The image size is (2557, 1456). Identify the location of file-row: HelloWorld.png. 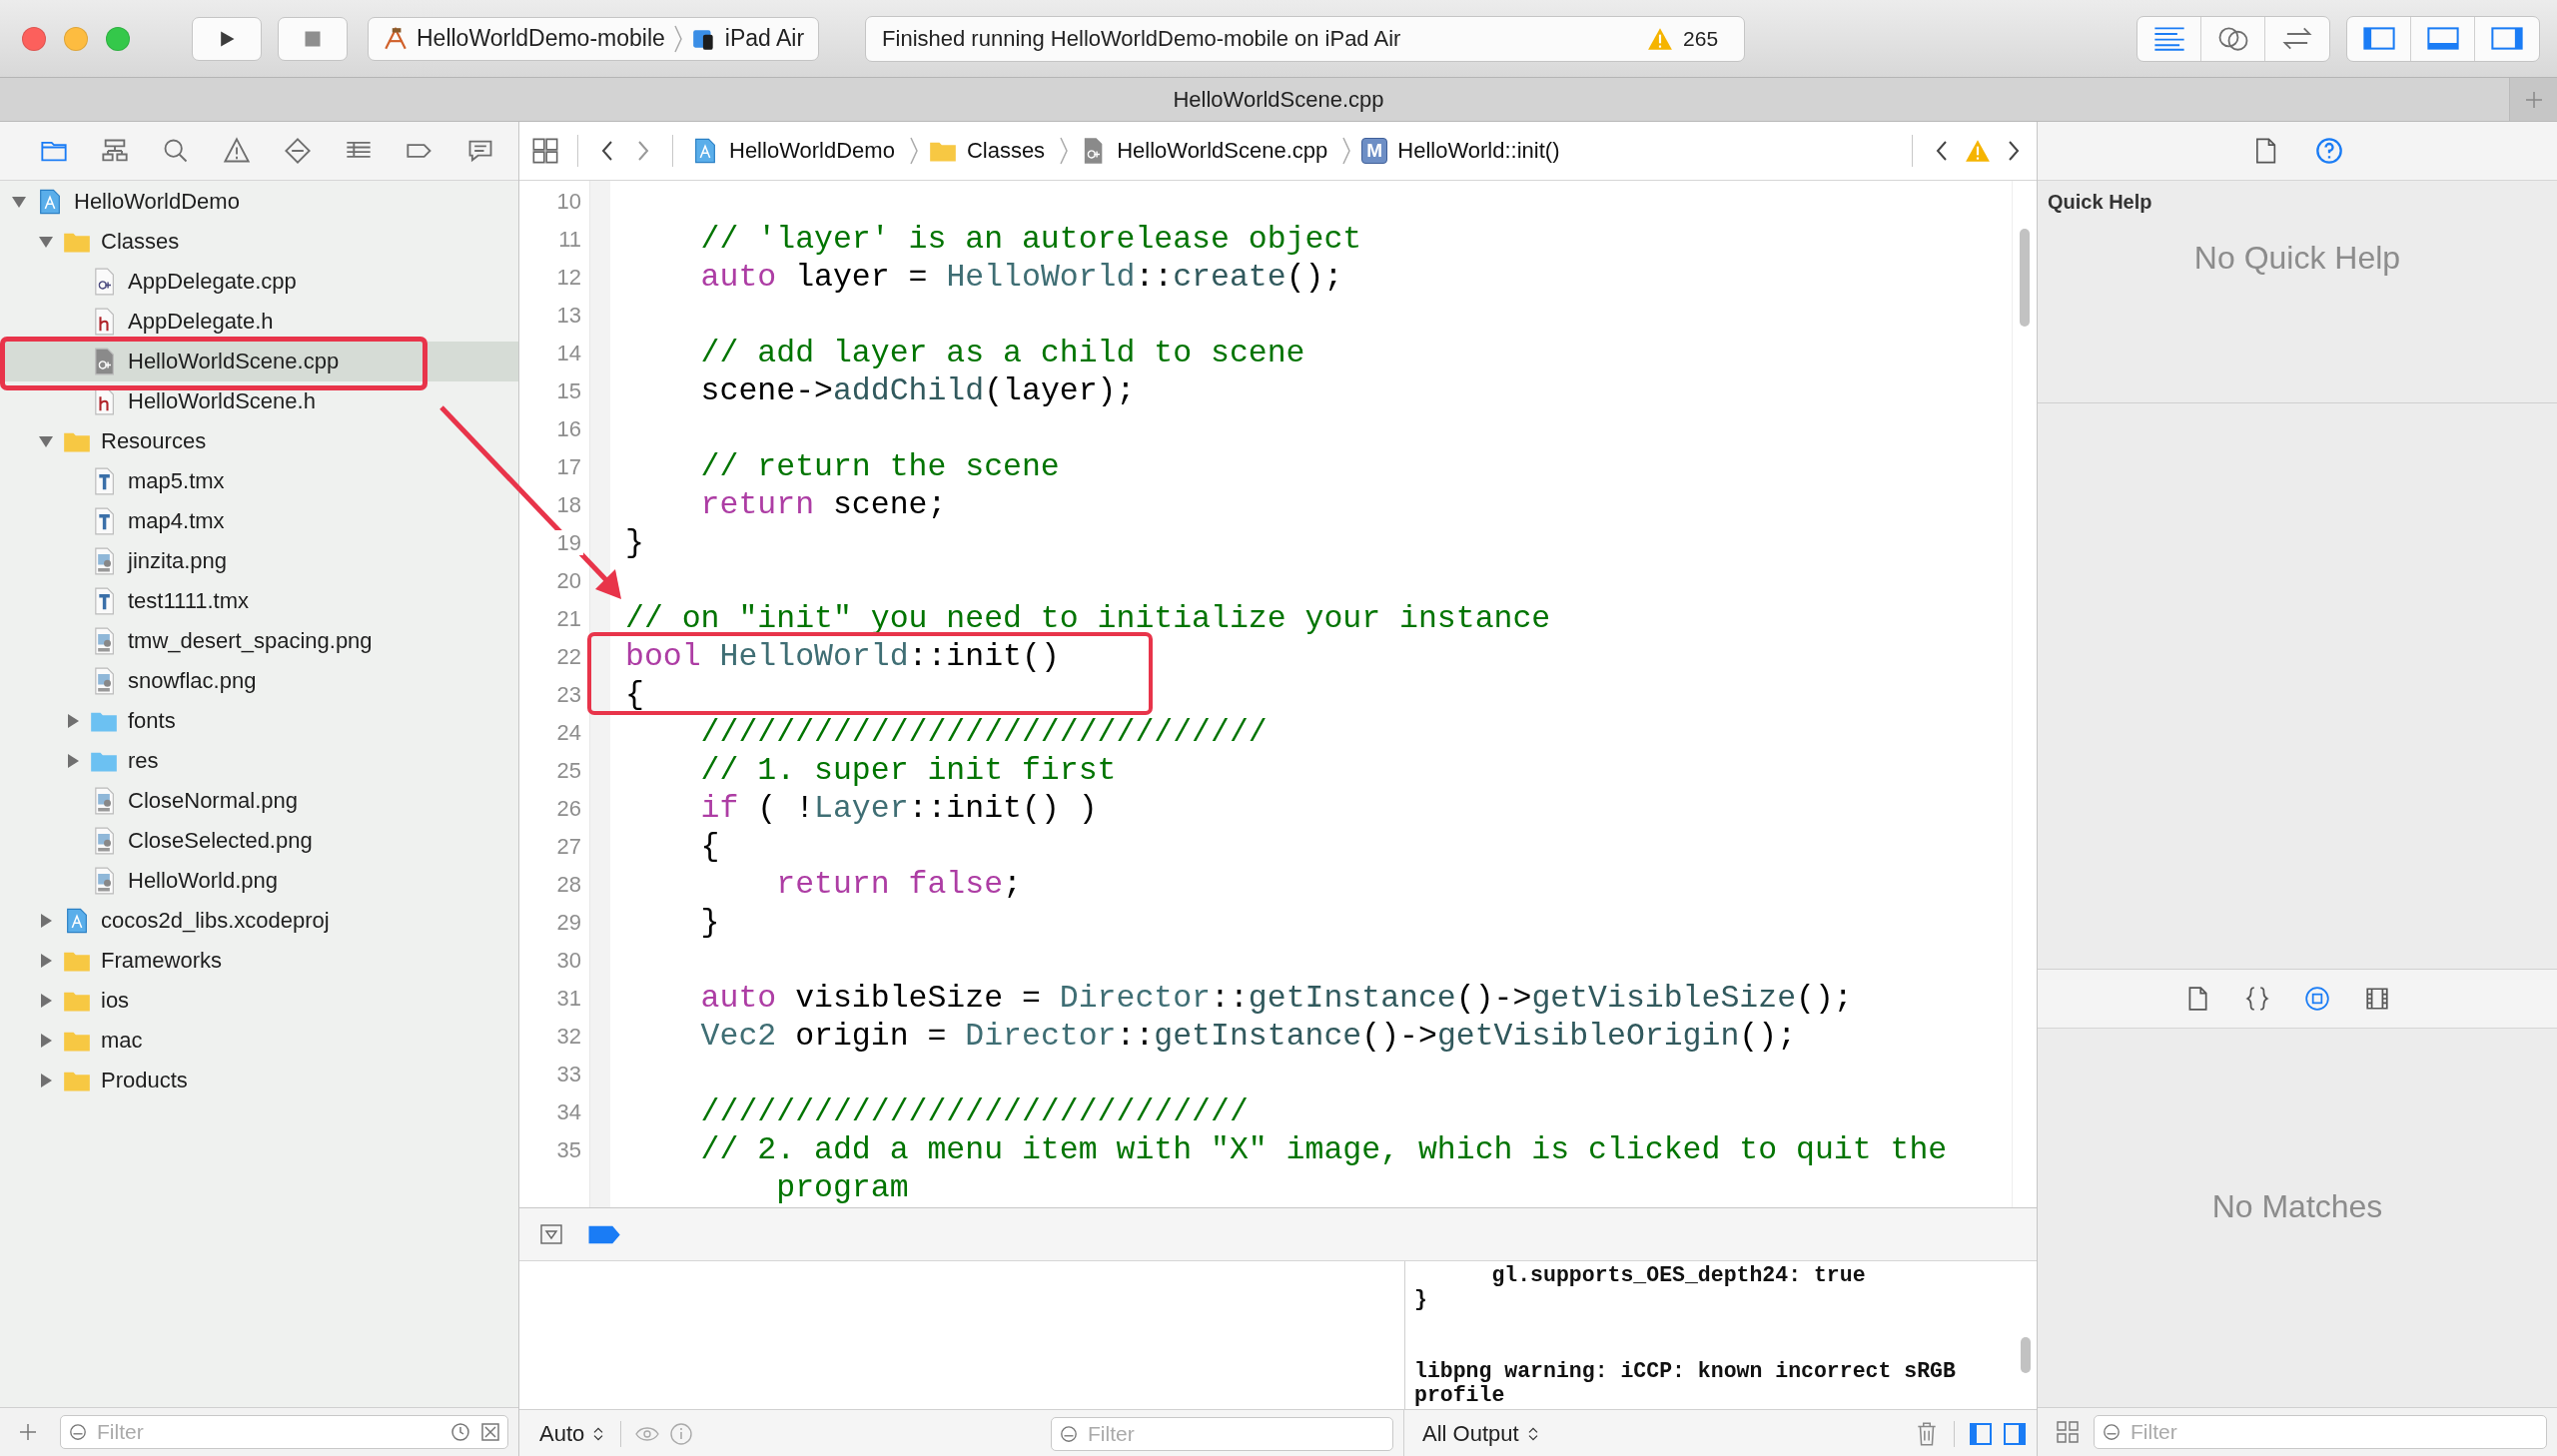
(259, 881).